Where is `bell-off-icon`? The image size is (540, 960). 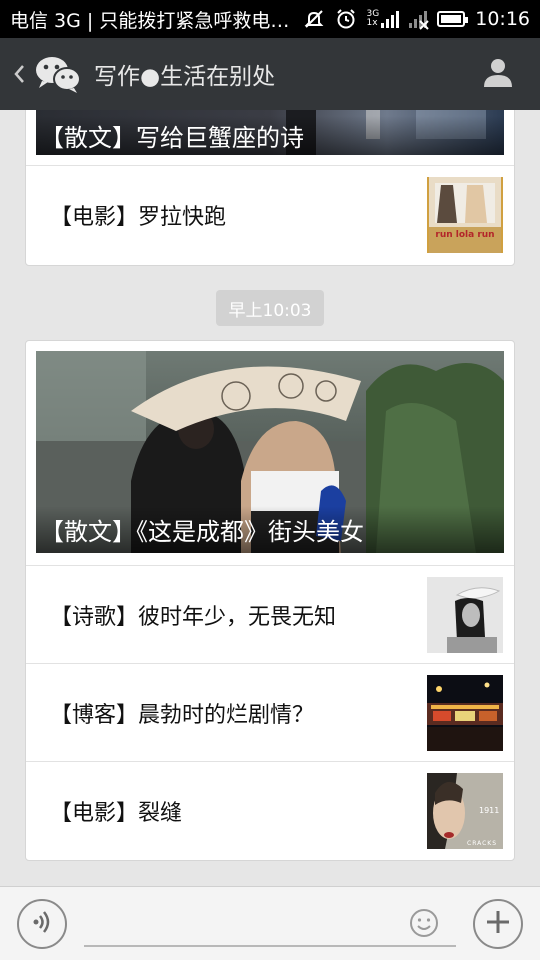
bell-off-icon is located at coordinates (314, 19).